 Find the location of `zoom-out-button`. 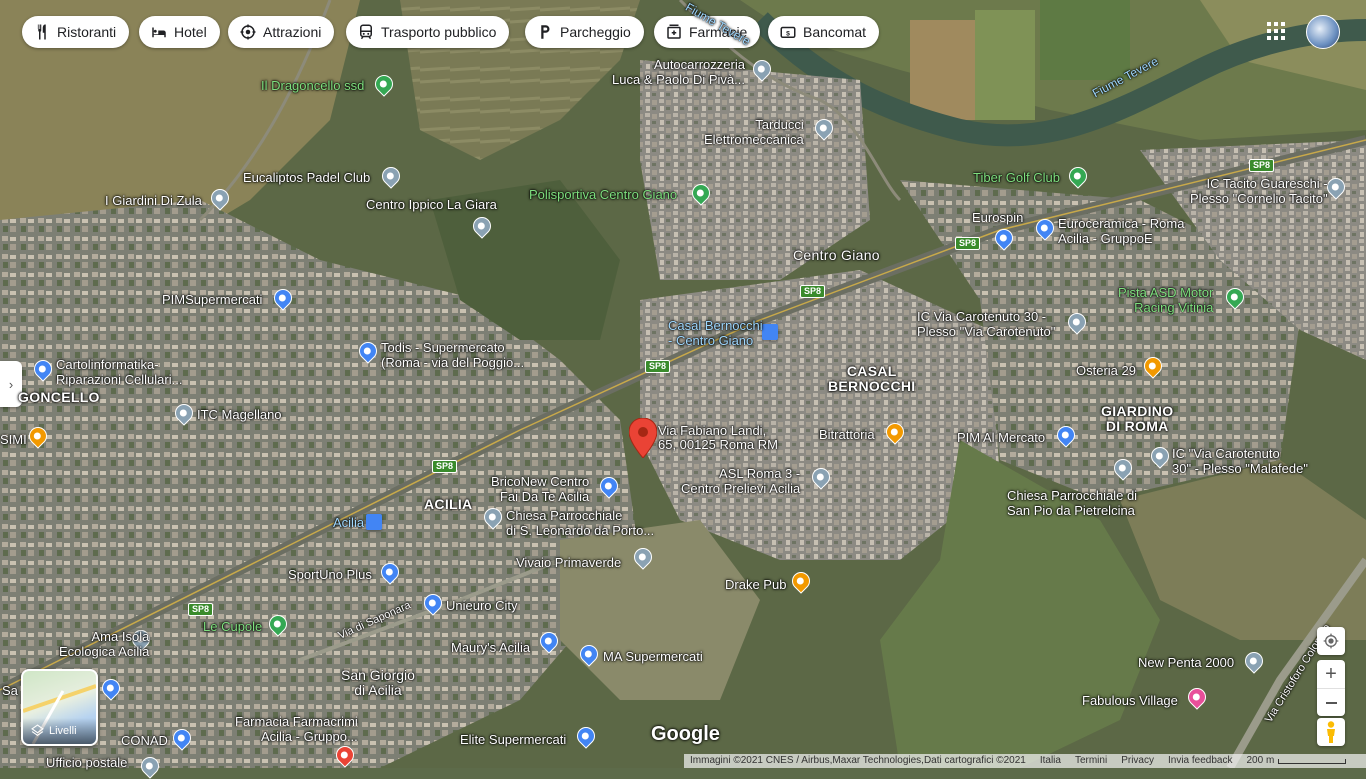

zoom-out-button is located at coordinates (1331, 702).